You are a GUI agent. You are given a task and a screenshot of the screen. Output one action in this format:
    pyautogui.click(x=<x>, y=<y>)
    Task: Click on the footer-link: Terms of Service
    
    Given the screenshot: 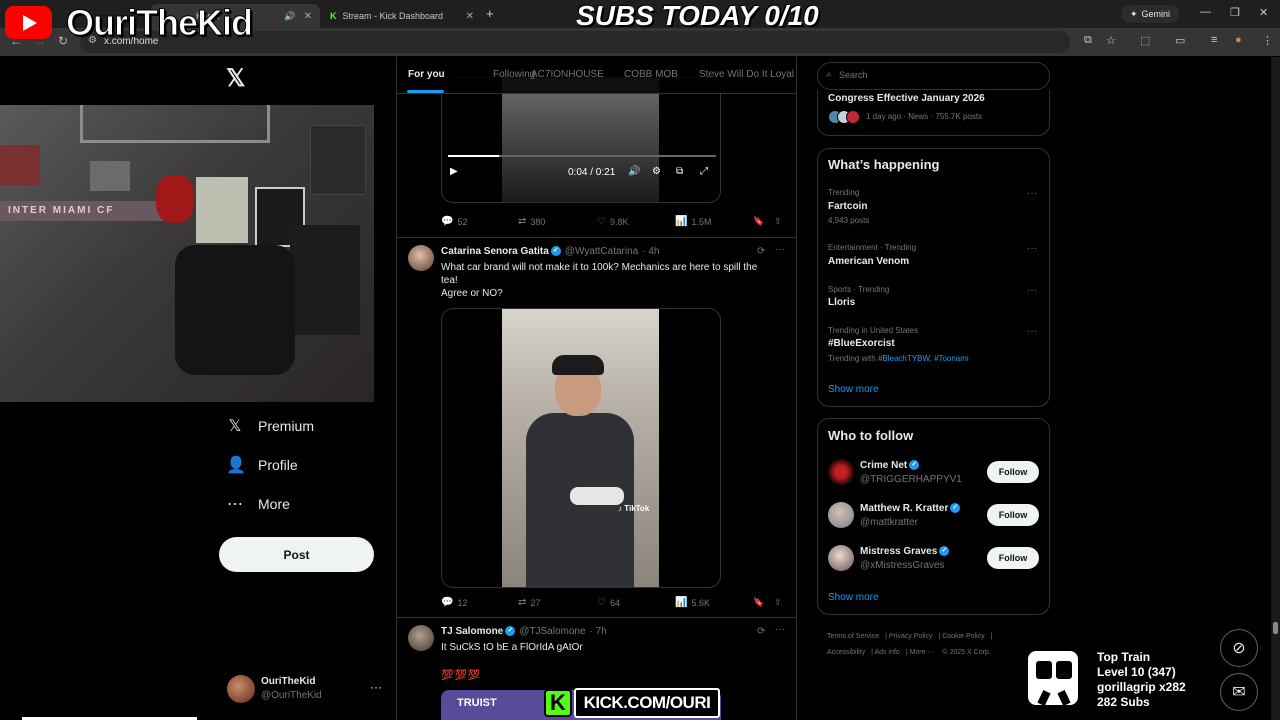 What is the action you would take?
    pyautogui.click(x=853, y=636)
    